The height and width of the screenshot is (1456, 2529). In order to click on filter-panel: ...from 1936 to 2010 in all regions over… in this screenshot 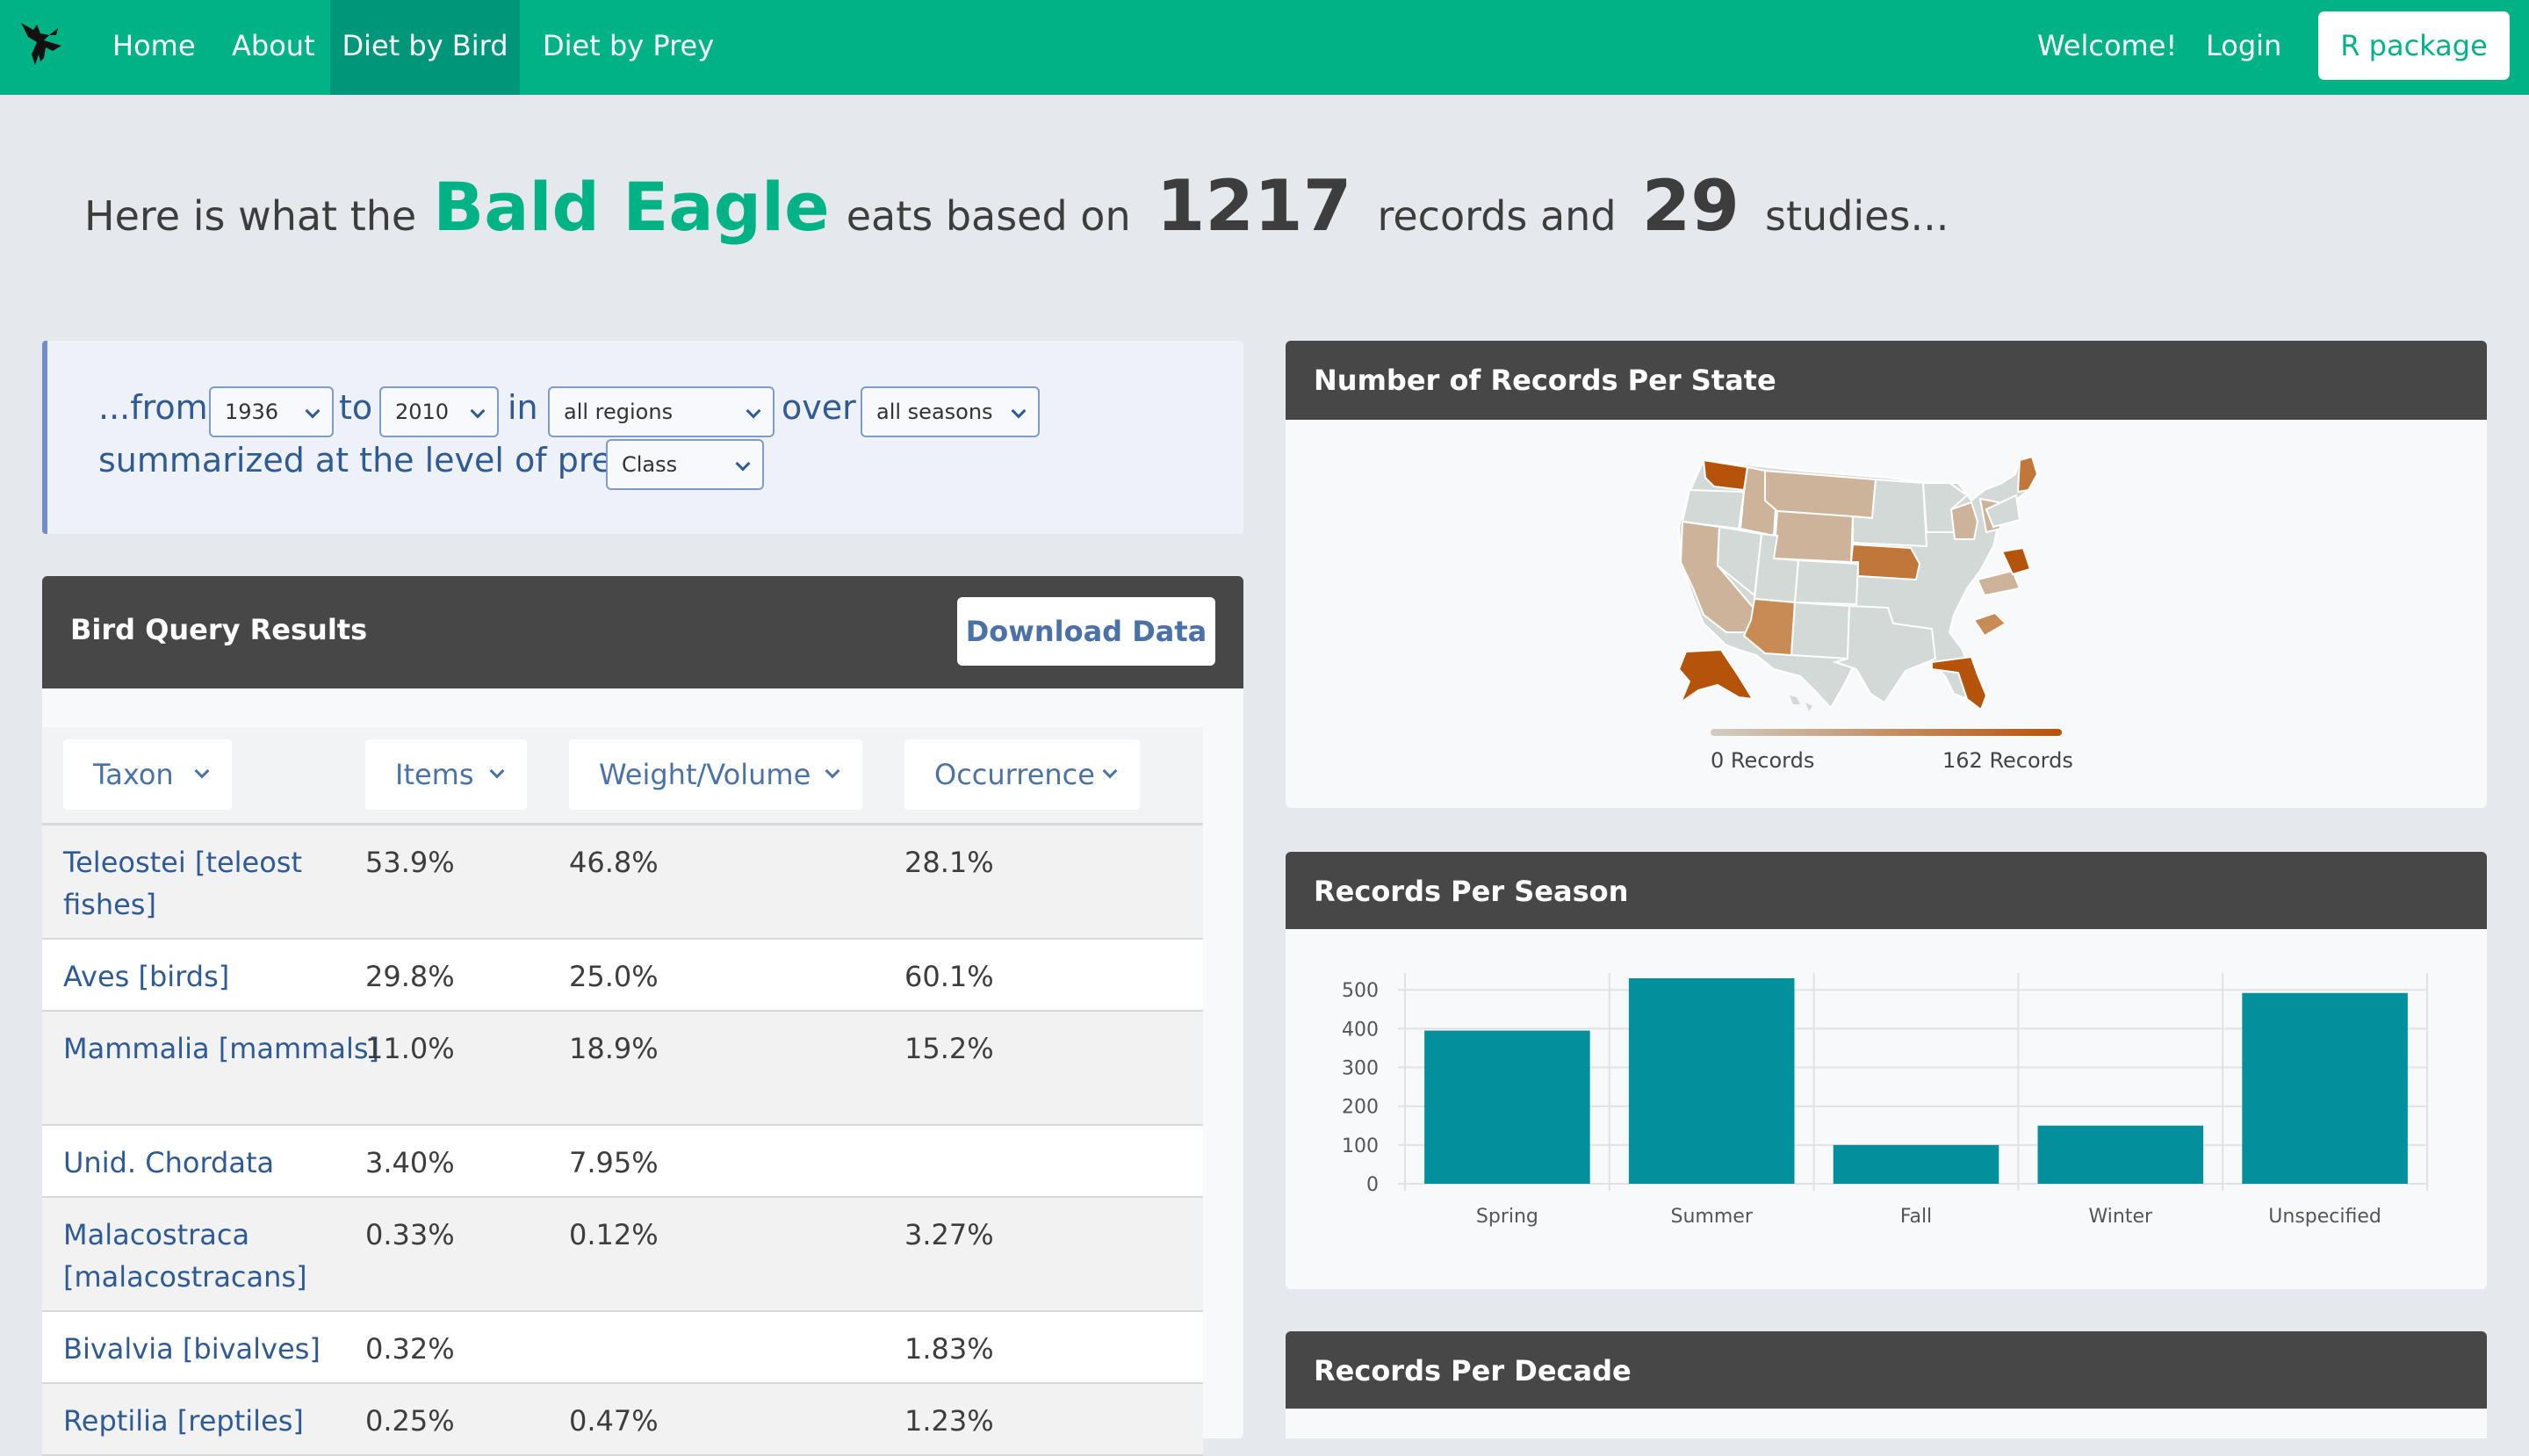, I will do `click(642, 437)`.